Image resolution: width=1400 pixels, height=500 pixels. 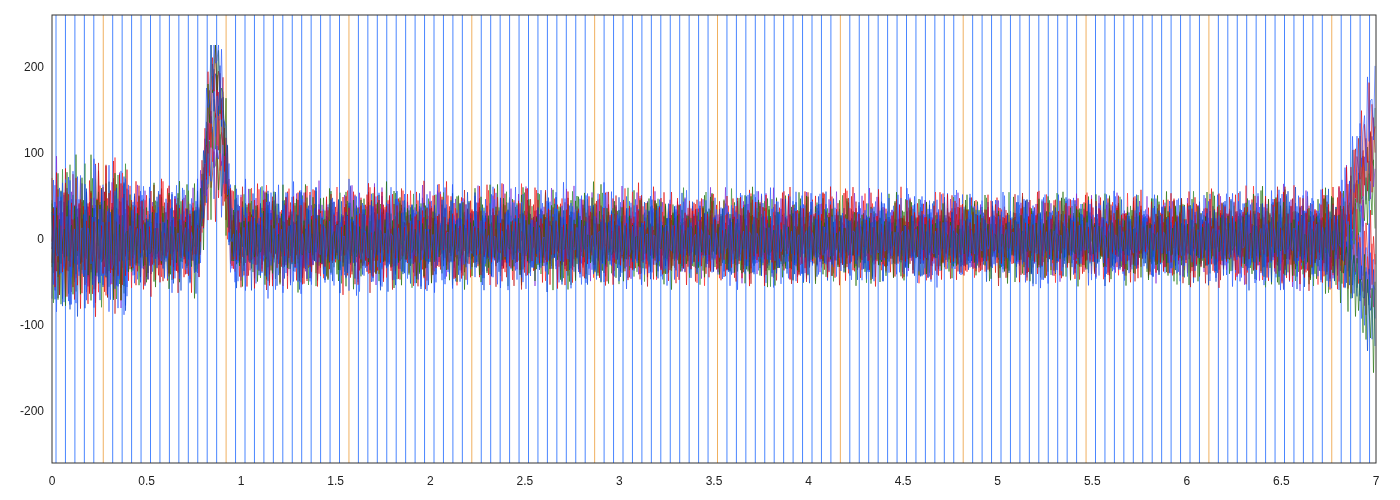 I want to click on x-tick-label: 6, so click(x=1187, y=481).